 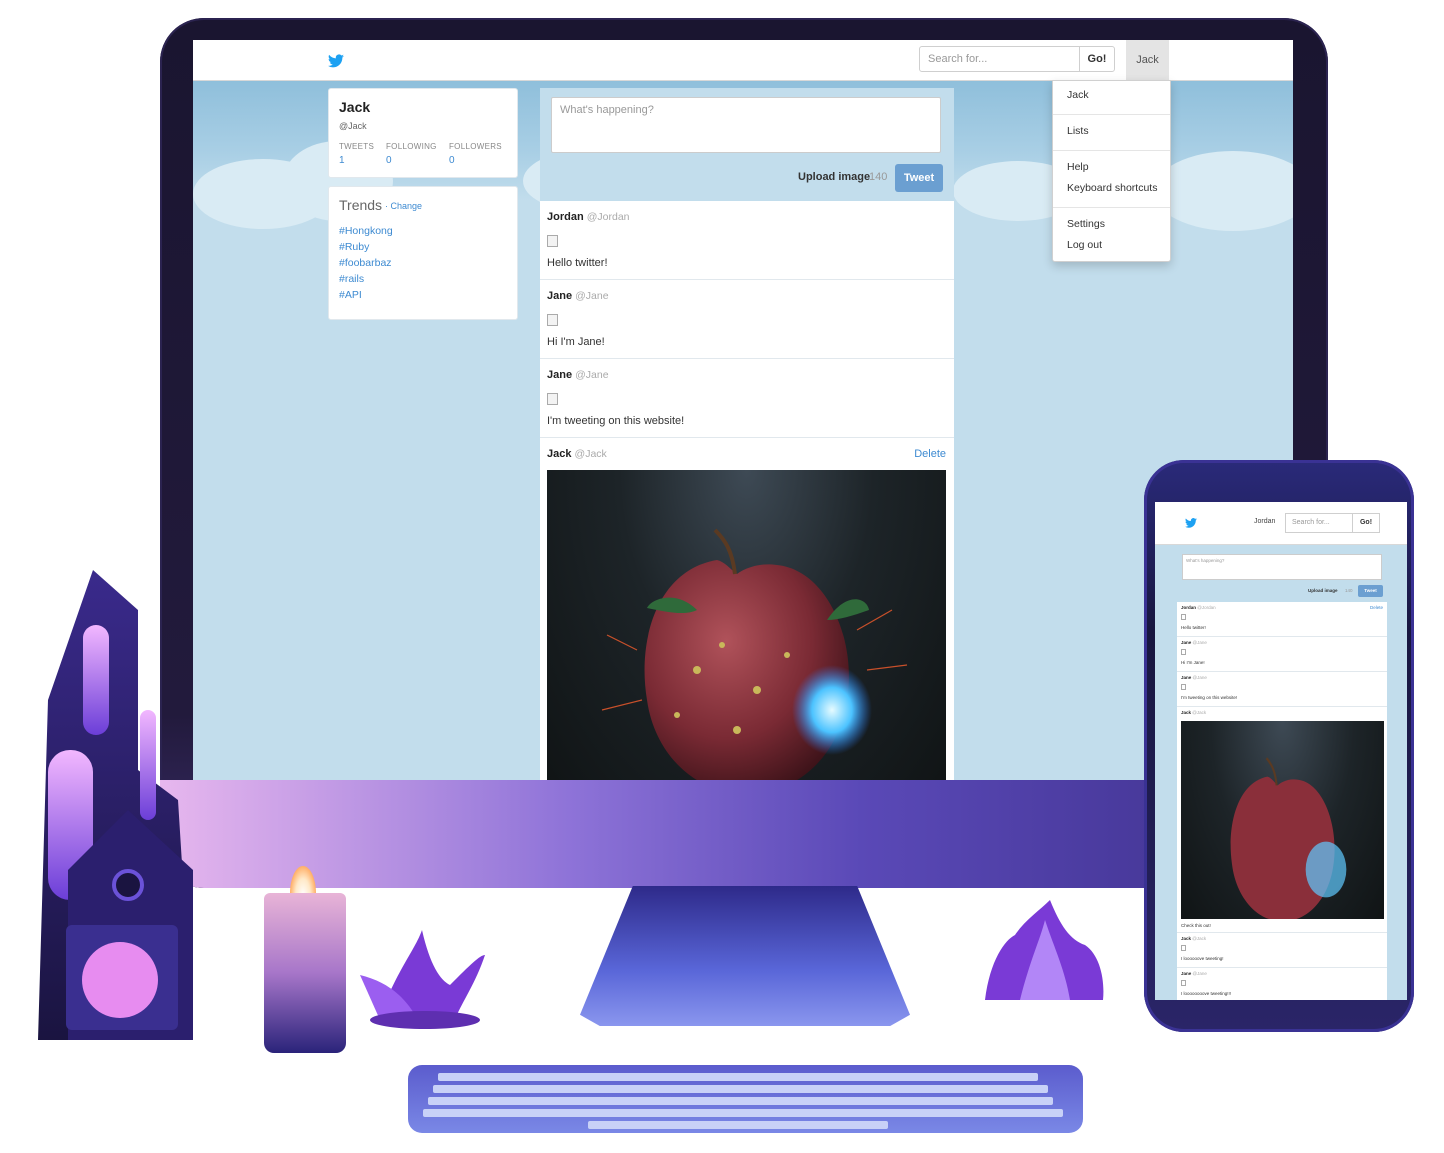 What do you see at coordinates (738, 1125) in the screenshot?
I see `spacebar` at bounding box center [738, 1125].